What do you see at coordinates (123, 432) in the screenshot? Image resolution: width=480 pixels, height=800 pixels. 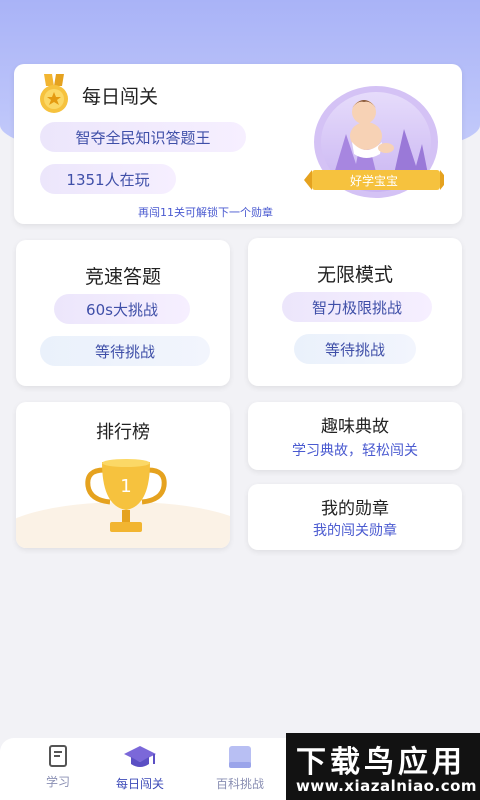 I see `ranking-title: 排行榜` at bounding box center [123, 432].